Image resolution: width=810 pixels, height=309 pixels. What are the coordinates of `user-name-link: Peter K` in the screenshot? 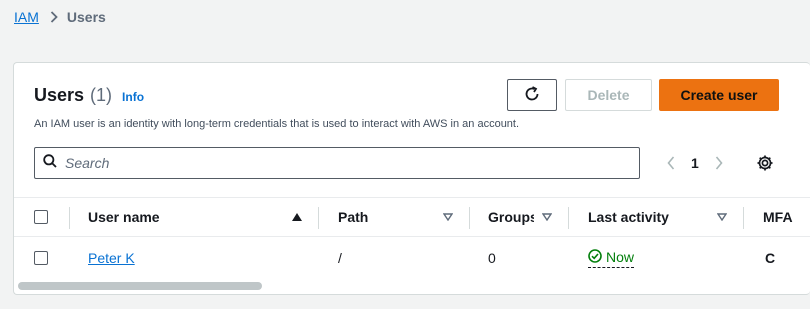 It's located at (111, 258).